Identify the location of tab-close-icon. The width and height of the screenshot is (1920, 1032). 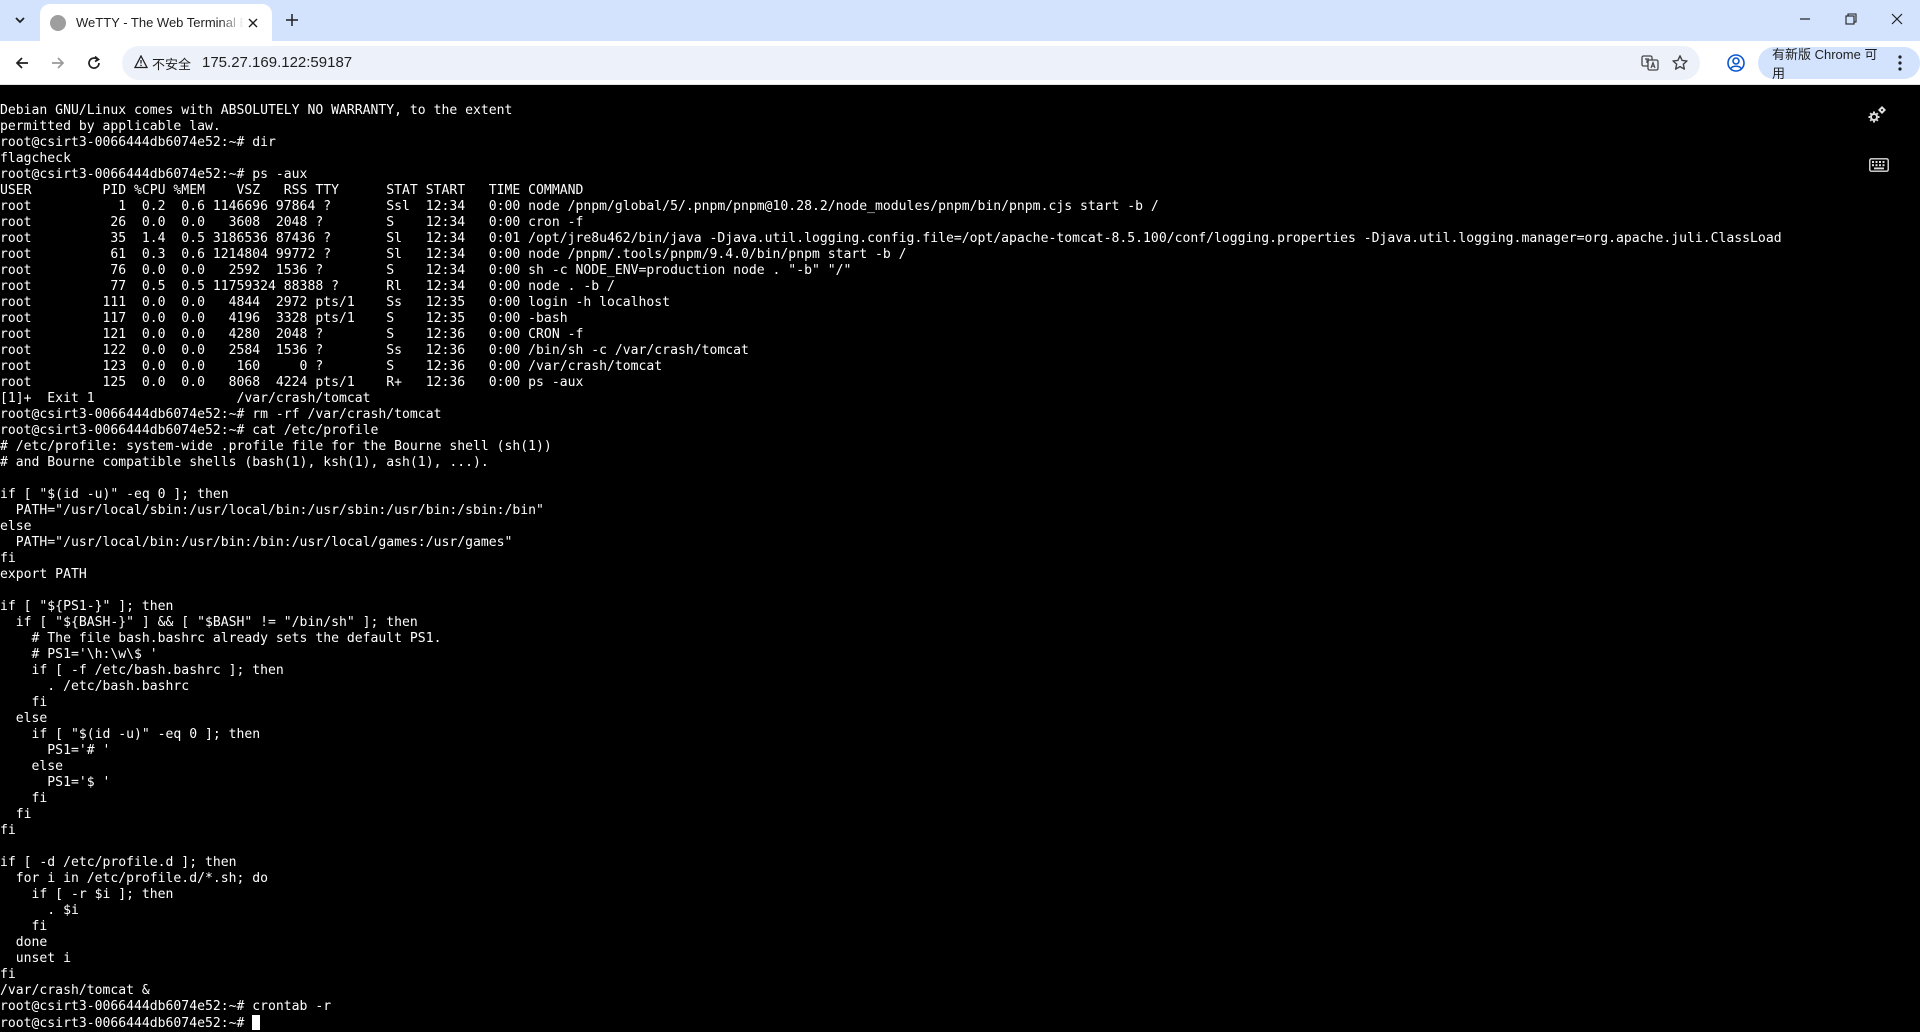
(253, 23).